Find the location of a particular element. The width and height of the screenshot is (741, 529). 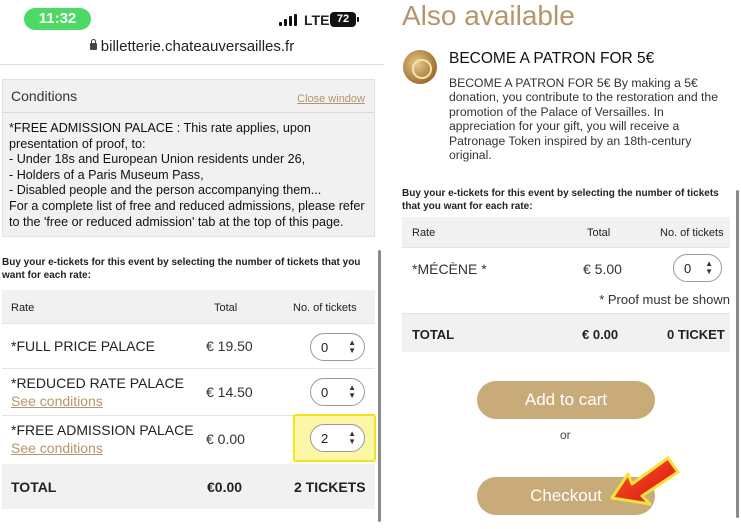

rate-price: € 19.50 is located at coordinates (229, 346).